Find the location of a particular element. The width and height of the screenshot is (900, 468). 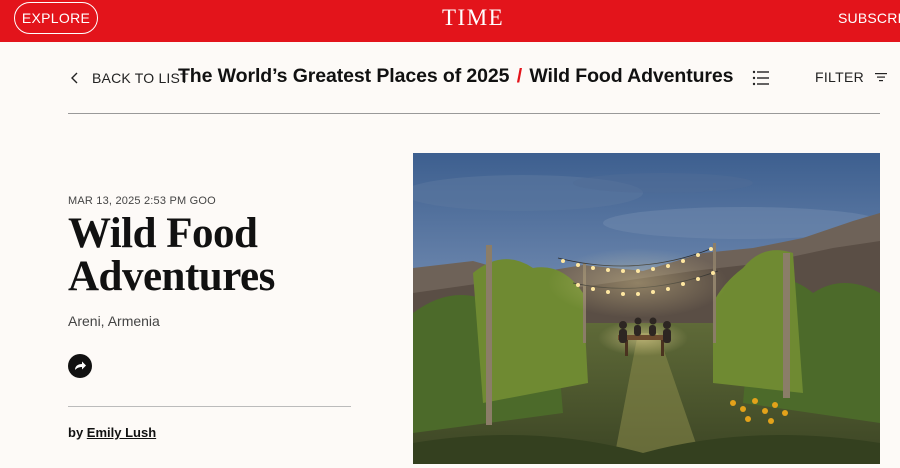

header-divider is located at coordinates (474, 113).